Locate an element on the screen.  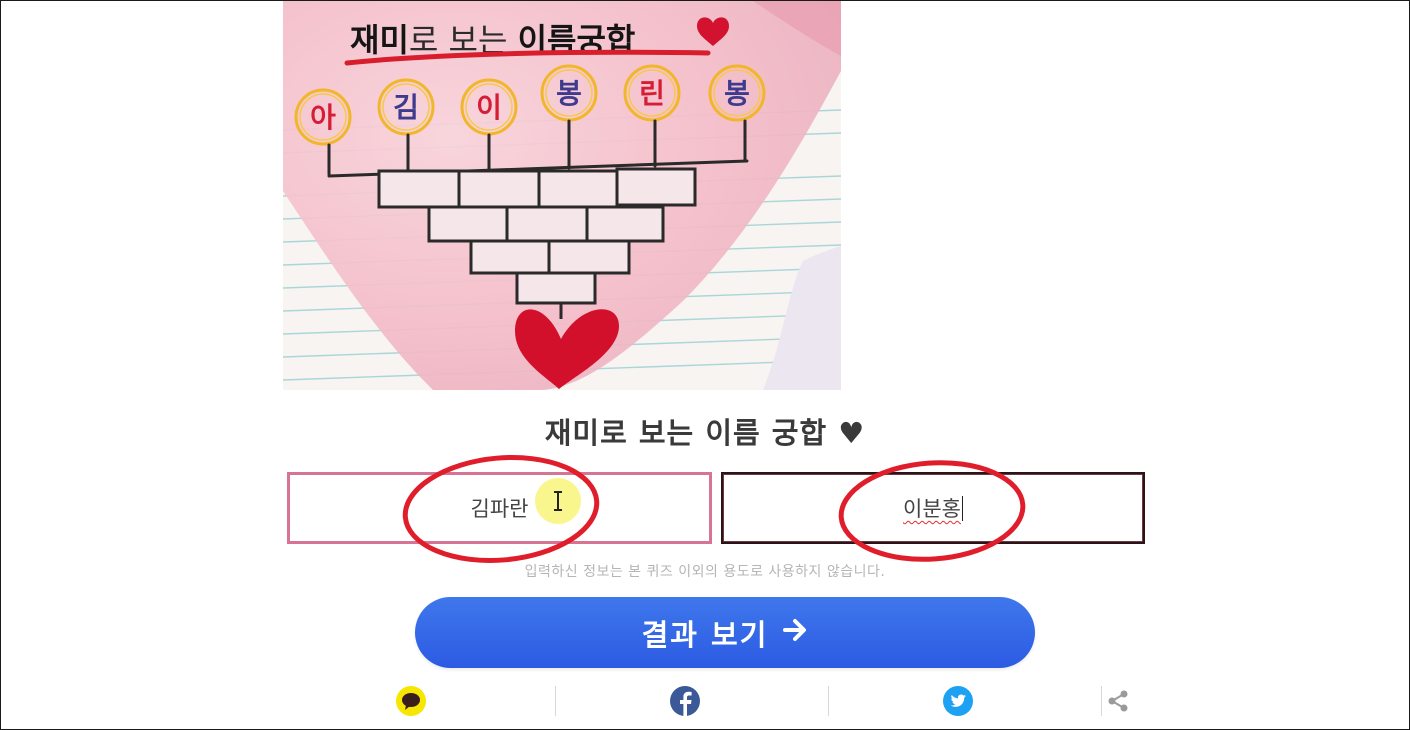
kakaotalk-icon is located at coordinates (411, 701).